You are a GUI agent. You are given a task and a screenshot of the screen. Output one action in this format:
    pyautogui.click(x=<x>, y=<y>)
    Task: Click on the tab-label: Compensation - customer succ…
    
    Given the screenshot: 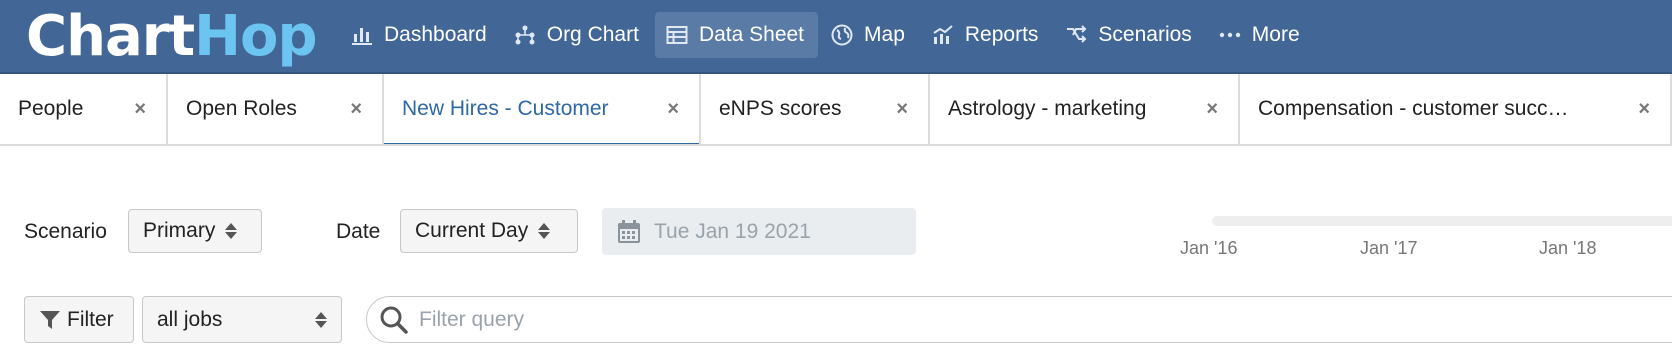 What is the action you would take?
    pyautogui.click(x=1413, y=108)
    